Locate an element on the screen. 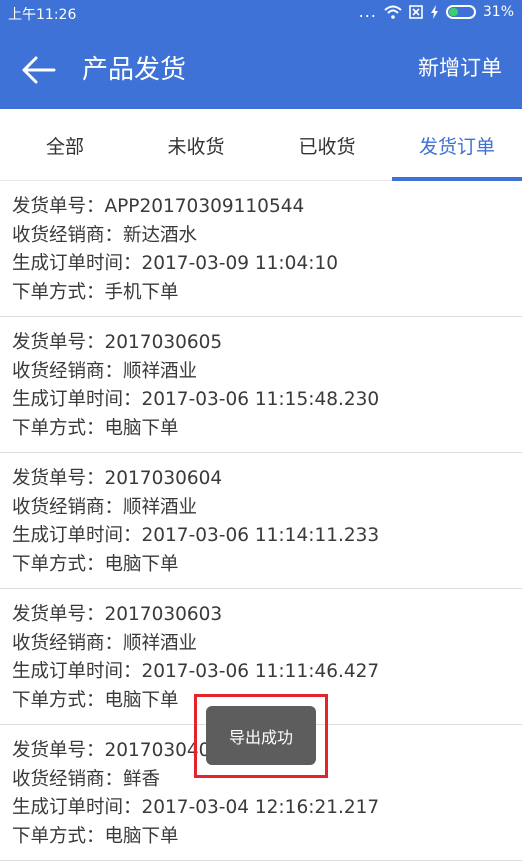 This screenshot has height=863, width=522. battery-icon is located at coordinates (460, 12).